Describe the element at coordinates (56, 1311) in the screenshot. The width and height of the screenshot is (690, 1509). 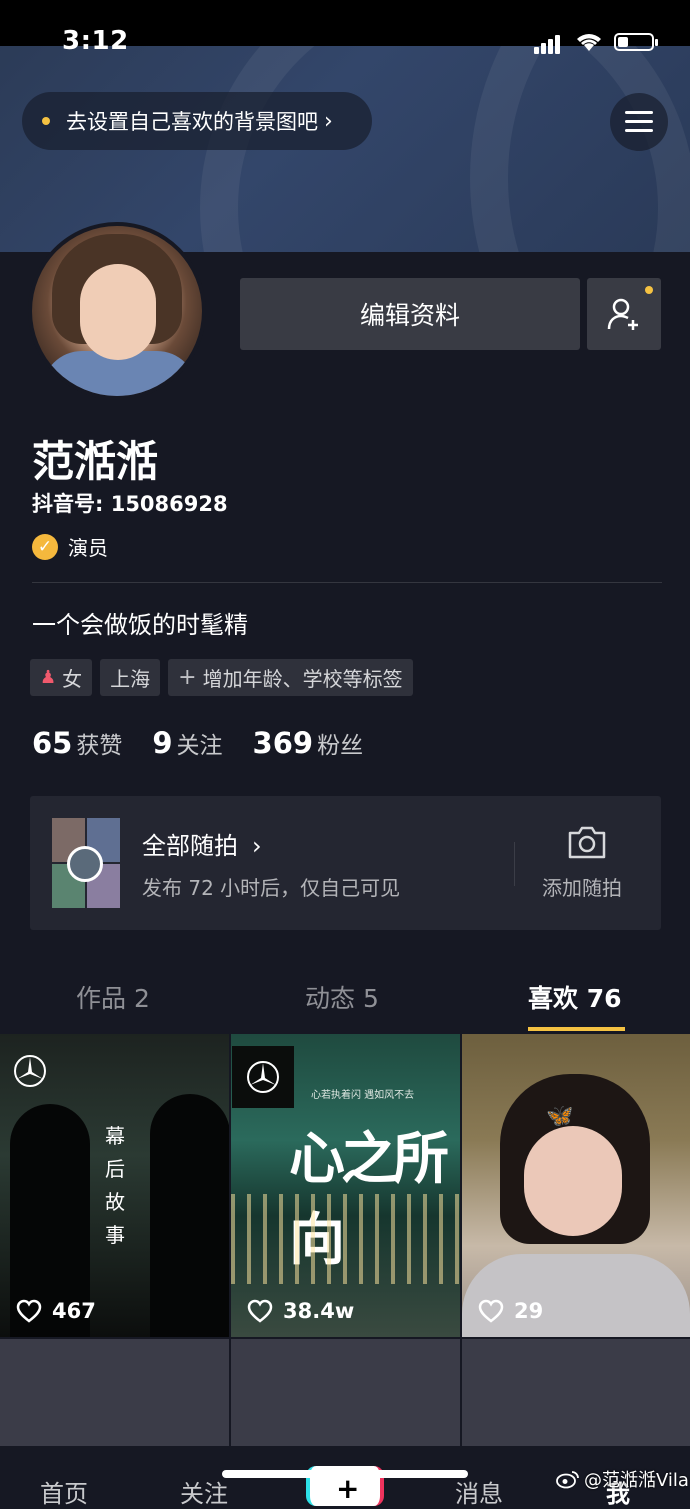
I see `like-count: 467` at that location.